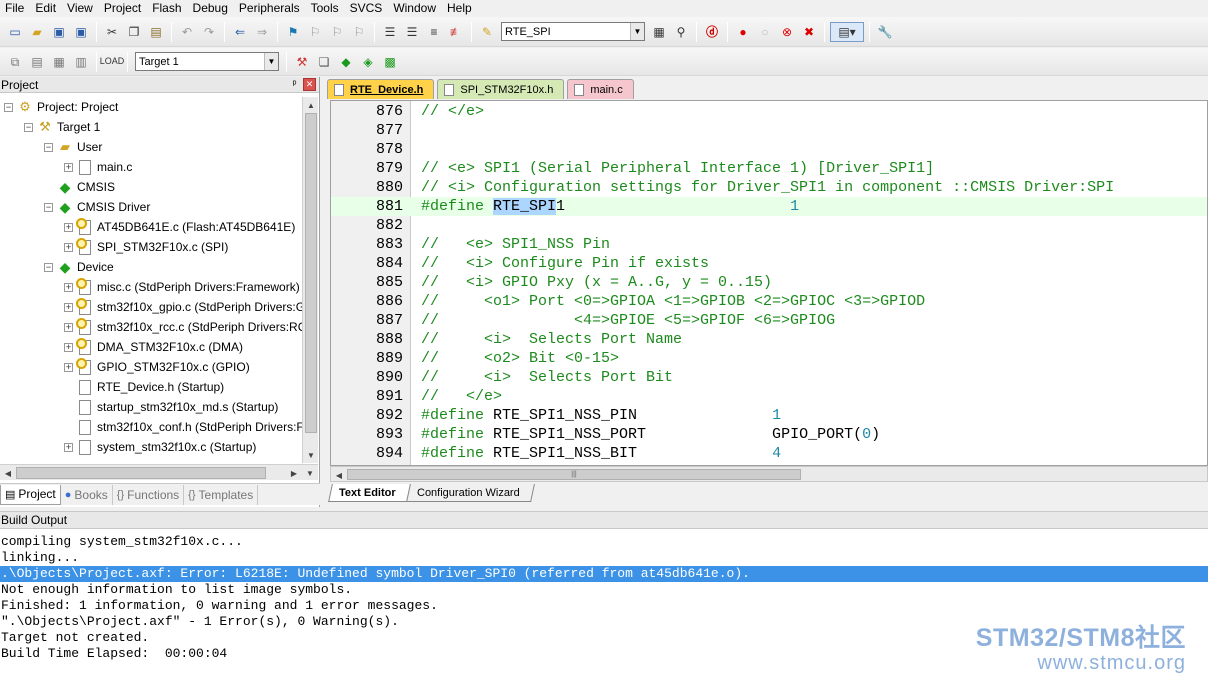  I want to click on code-line: 894 #define RTE_SPI1_NSS_BIT 4, so click(769, 453).